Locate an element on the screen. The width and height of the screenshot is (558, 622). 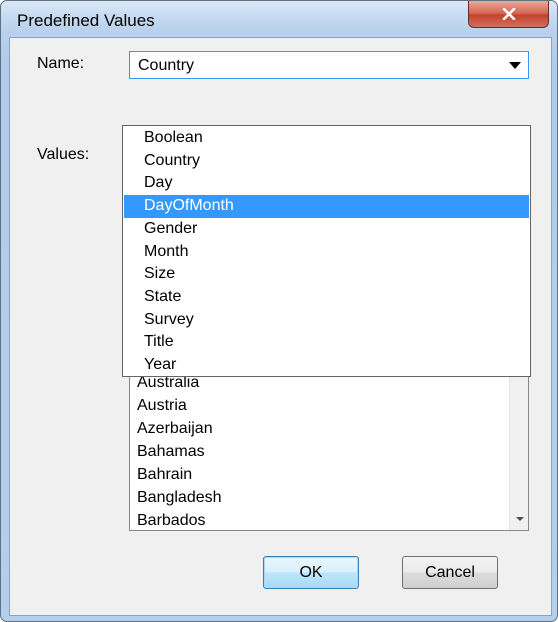
ok-button: OK is located at coordinates (311, 572).